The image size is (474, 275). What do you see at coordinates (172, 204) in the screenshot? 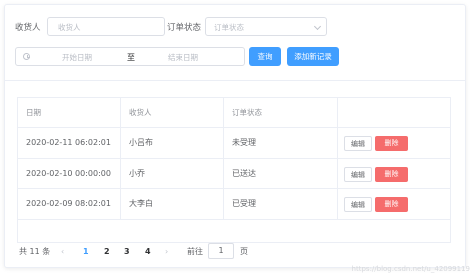
I see `cell-receiver: 大李白` at bounding box center [172, 204].